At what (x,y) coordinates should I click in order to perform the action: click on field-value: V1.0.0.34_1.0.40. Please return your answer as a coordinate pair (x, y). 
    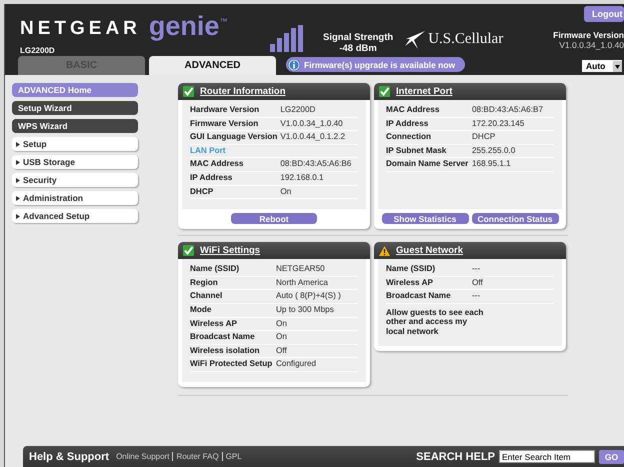
    Looking at the image, I should click on (319, 125).